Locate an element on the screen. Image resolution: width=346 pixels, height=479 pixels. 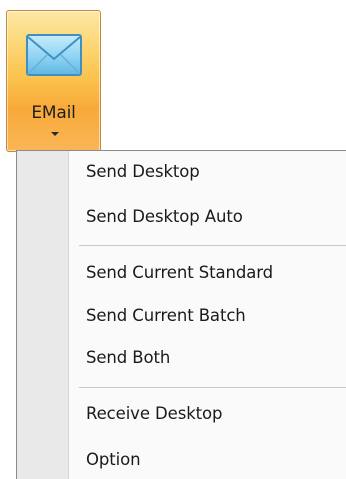
chevron-down-icon is located at coordinates (55, 134).